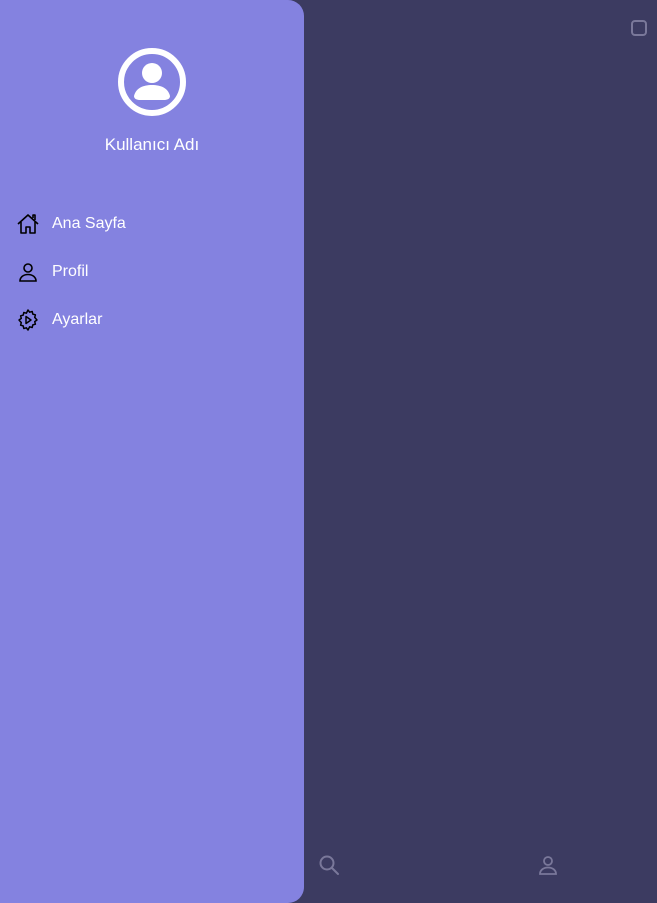 This screenshot has width=657, height=903. What do you see at coordinates (28, 320) in the screenshot?
I see `settings-icon` at bounding box center [28, 320].